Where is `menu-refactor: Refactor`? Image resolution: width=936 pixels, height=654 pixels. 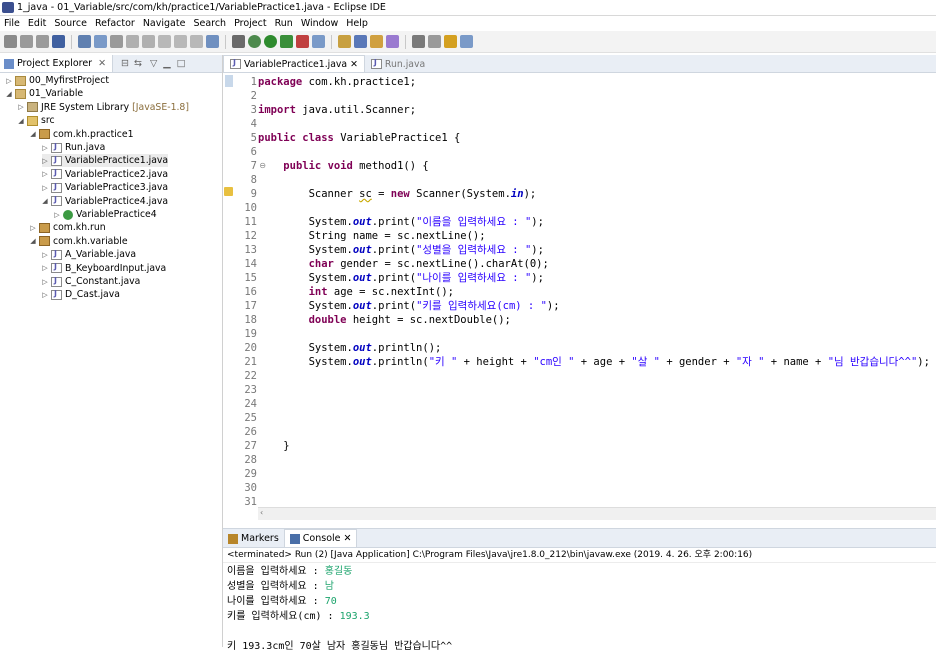 menu-refactor: Refactor is located at coordinates (115, 23).